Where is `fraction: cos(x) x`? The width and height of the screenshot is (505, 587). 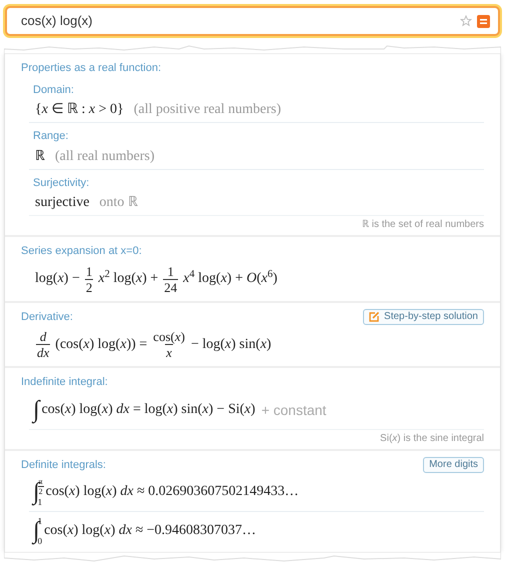
fraction: cos(x) x is located at coordinates (169, 344).